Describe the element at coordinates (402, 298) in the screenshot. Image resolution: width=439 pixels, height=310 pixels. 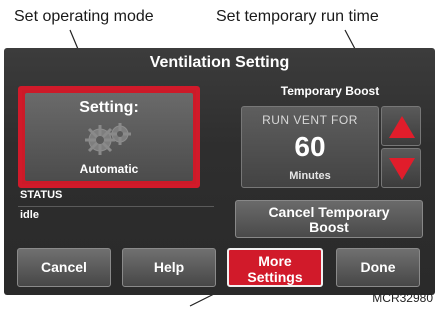
I see `reference-code: MCR32980` at that location.